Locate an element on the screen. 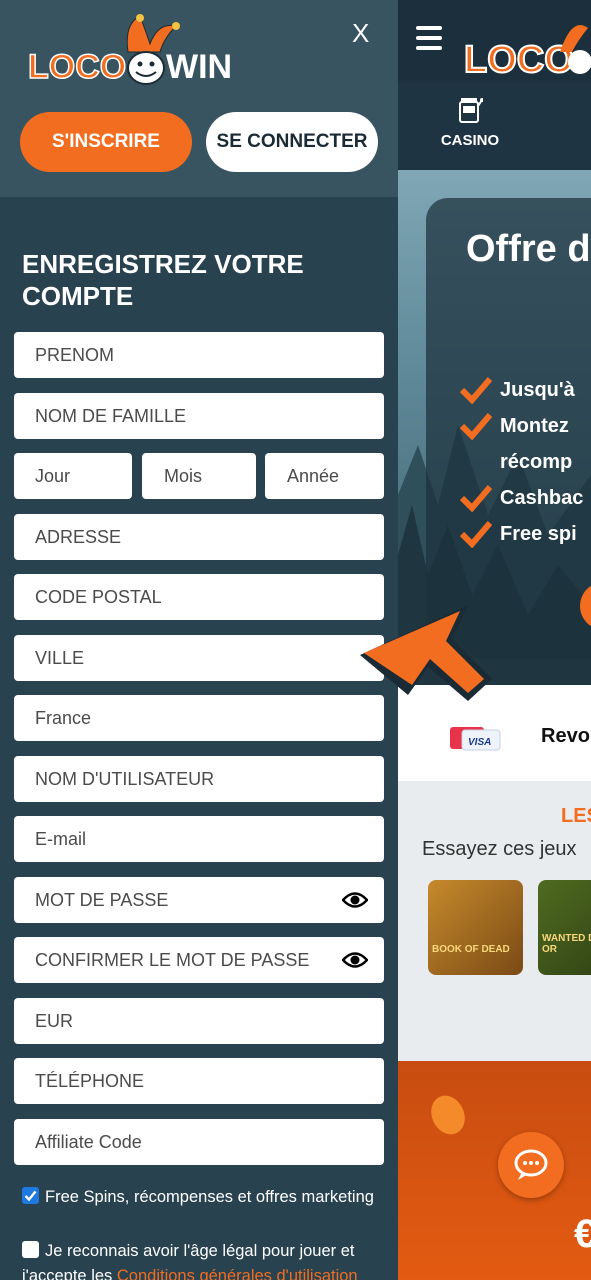  username-field: NOM D'UTILISATEUR is located at coordinates (199, 779).